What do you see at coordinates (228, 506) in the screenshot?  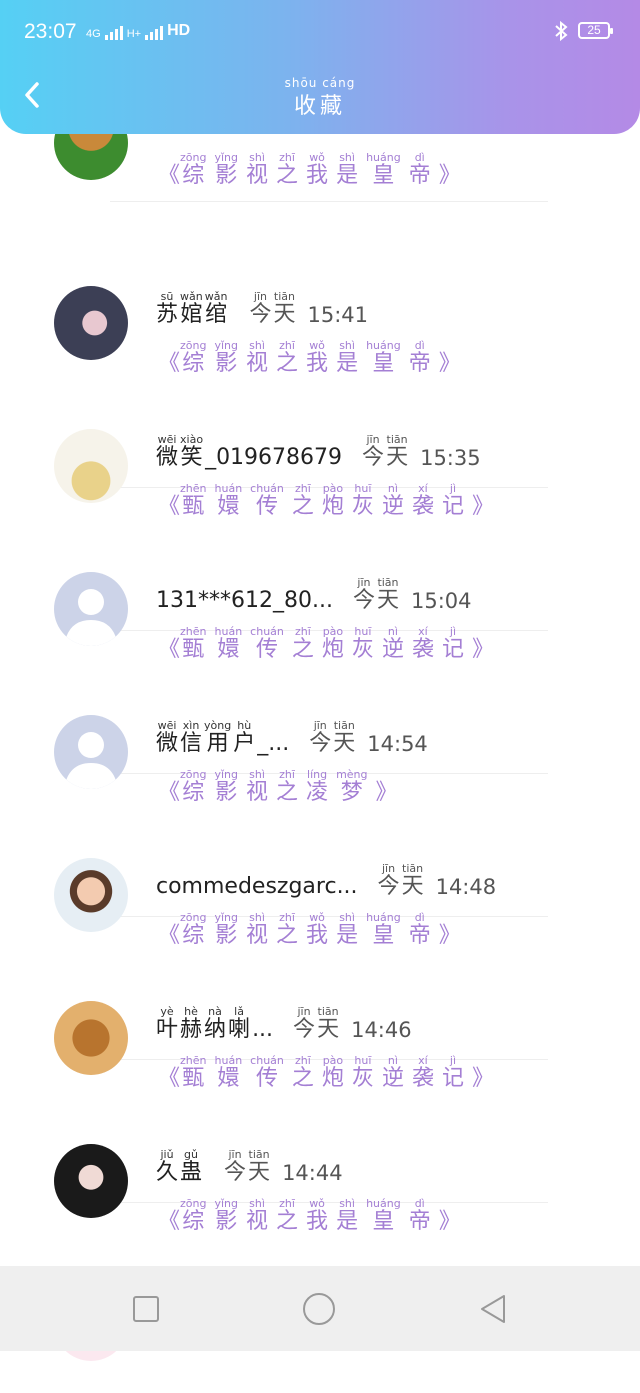 I see `drama-char-char: 嬛` at bounding box center [228, 506].